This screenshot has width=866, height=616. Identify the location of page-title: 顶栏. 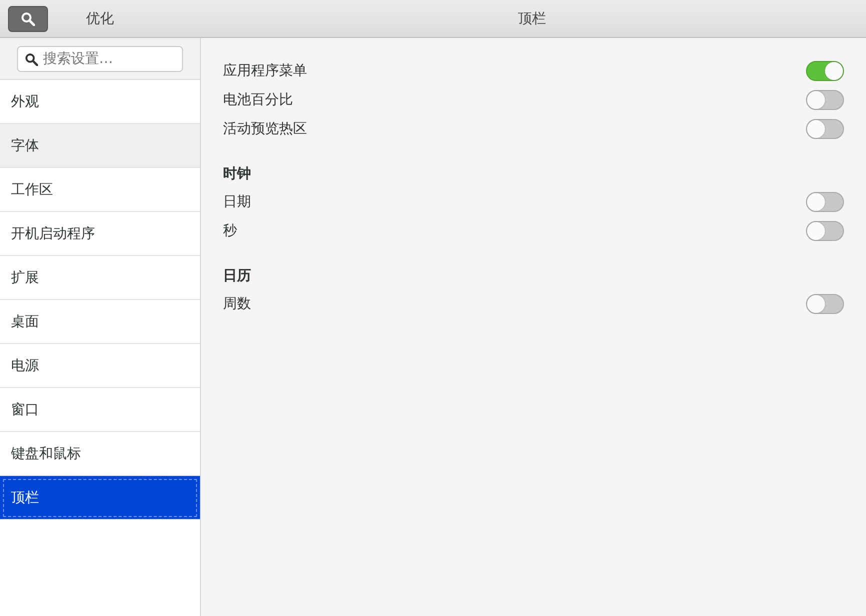
(532, 19).